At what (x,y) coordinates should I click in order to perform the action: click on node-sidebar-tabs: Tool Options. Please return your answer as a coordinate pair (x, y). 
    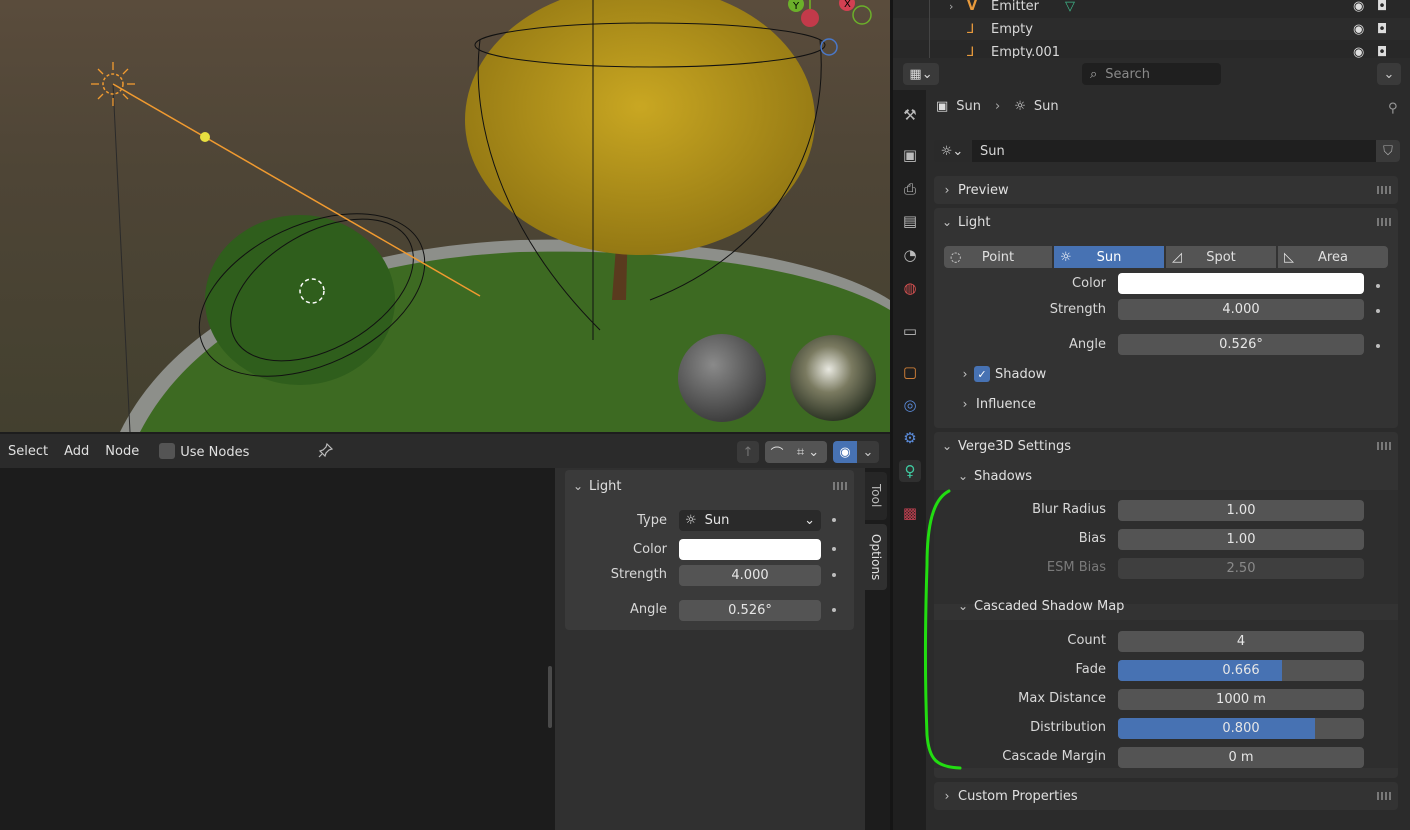
    Looking at the image, I should click on (877, 649).